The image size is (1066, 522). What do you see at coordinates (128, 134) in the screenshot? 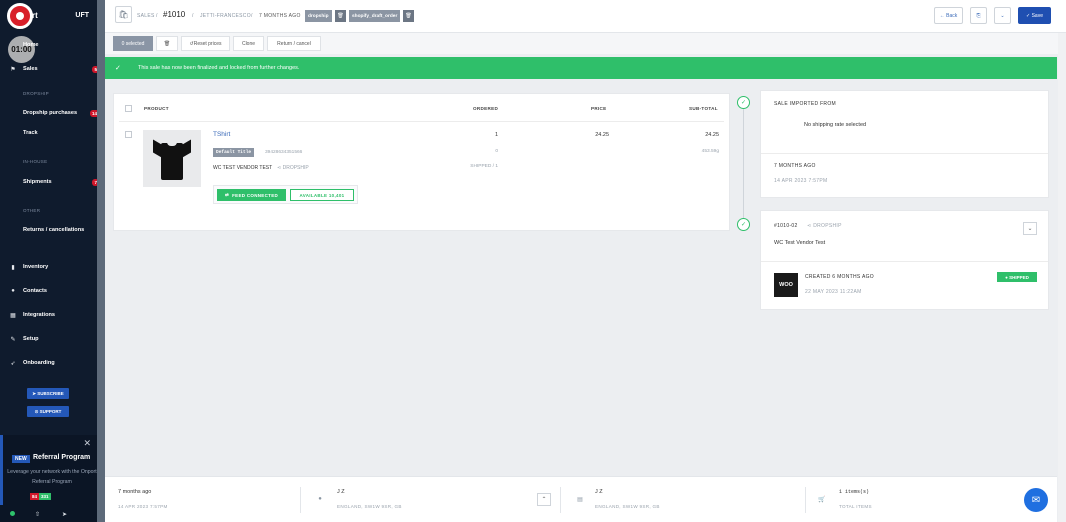
I see `row-checkbox` at bounding box center [128, 134].